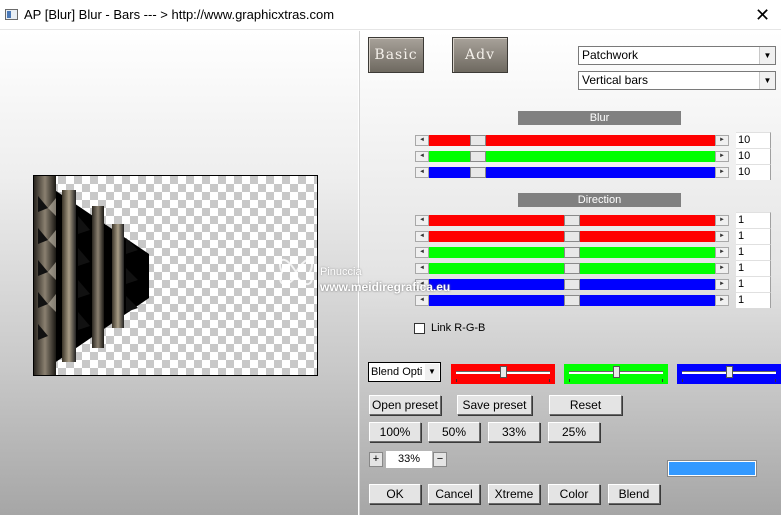 The height and width of the screenshot is (515, 781). Describe the element at coordinates (454, 432) in the screenshot. I see `zoom-50-button: 50%` at that location.